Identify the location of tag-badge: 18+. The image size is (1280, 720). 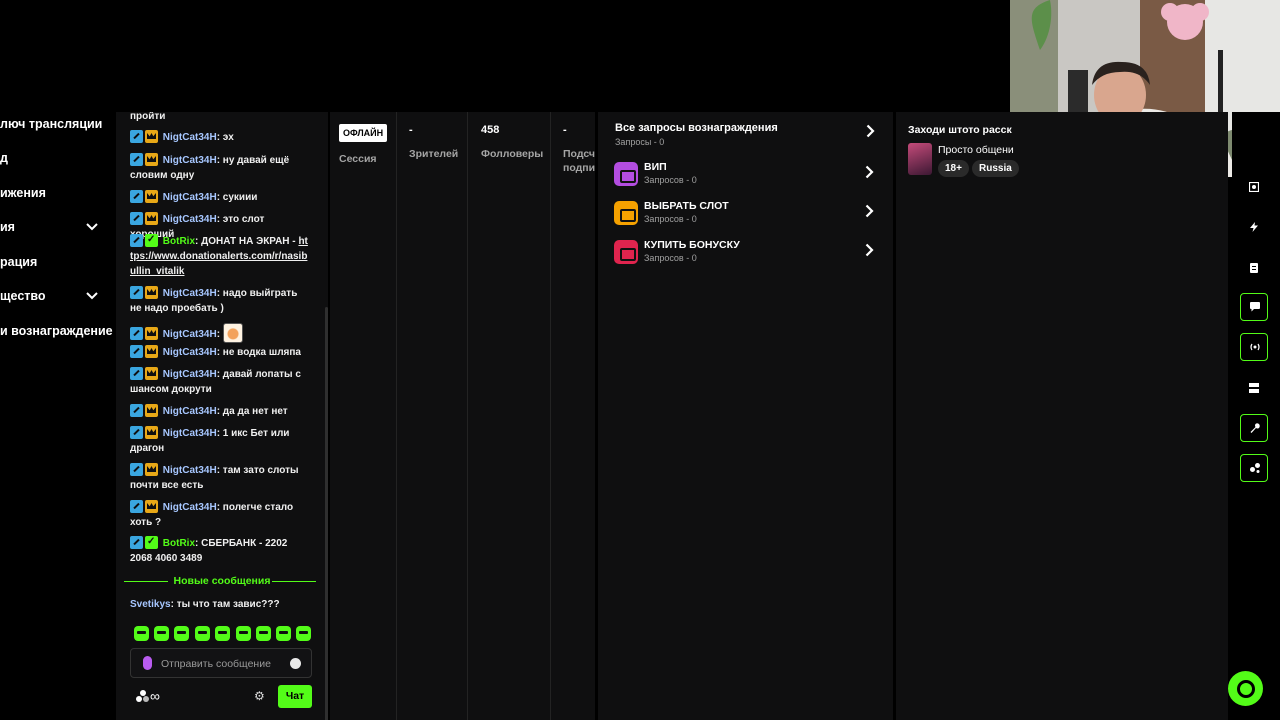
(953, 168).